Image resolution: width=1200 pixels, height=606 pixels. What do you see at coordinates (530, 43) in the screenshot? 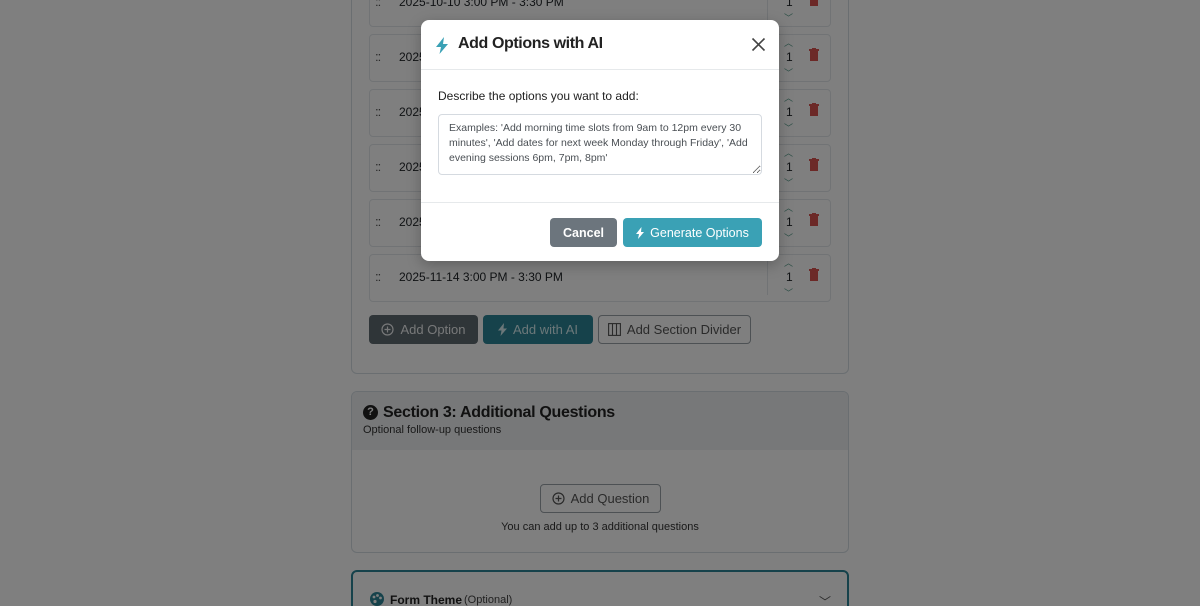
I see `modal-title: Add Options with AI` at bounding box center [530, 43].